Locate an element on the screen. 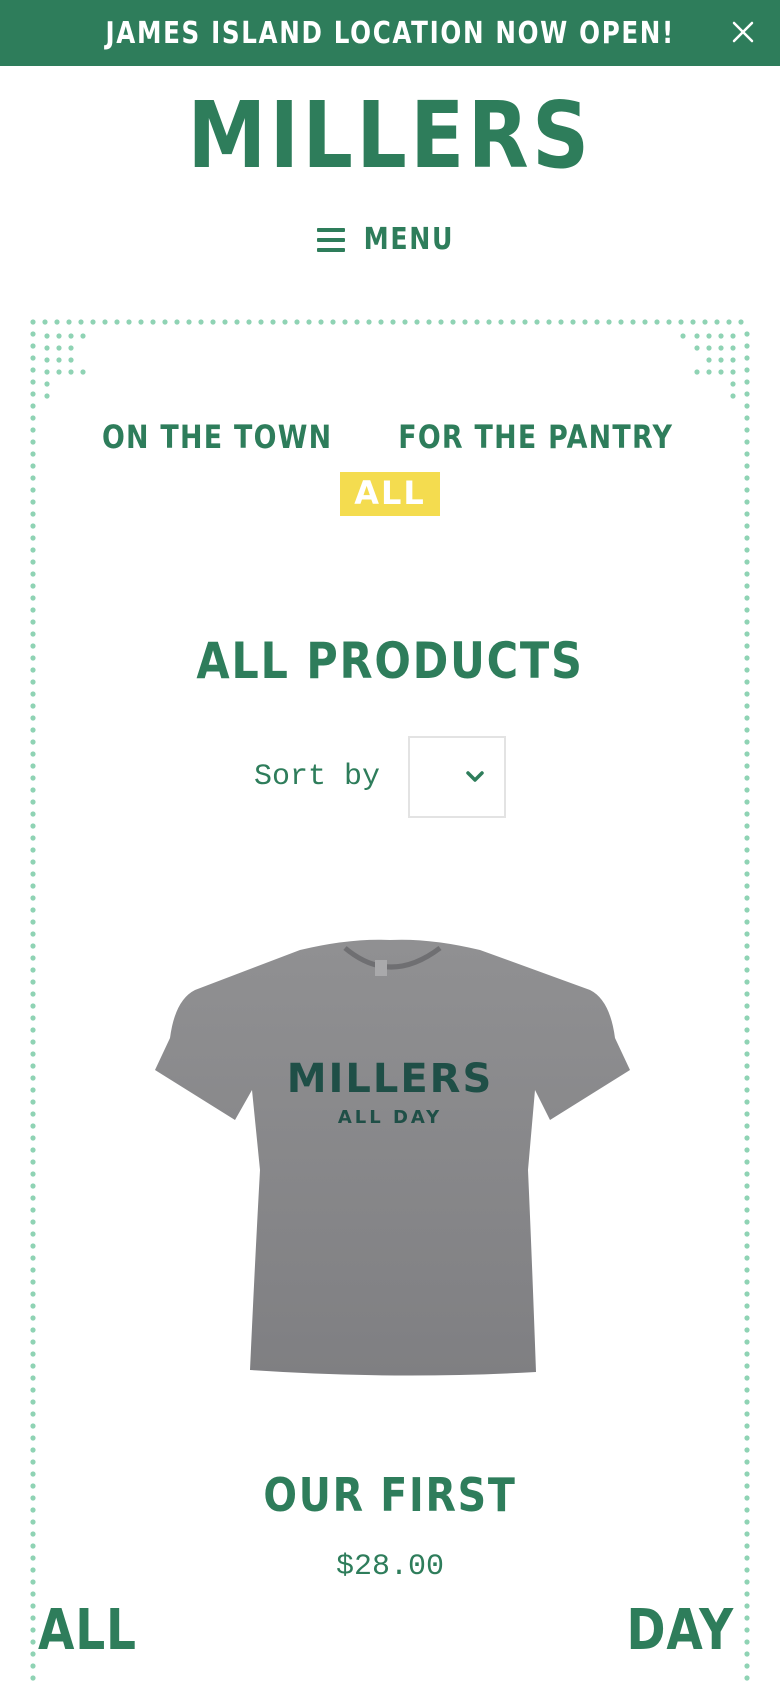  menu-label: MENU is located at coordinates (409, 239).